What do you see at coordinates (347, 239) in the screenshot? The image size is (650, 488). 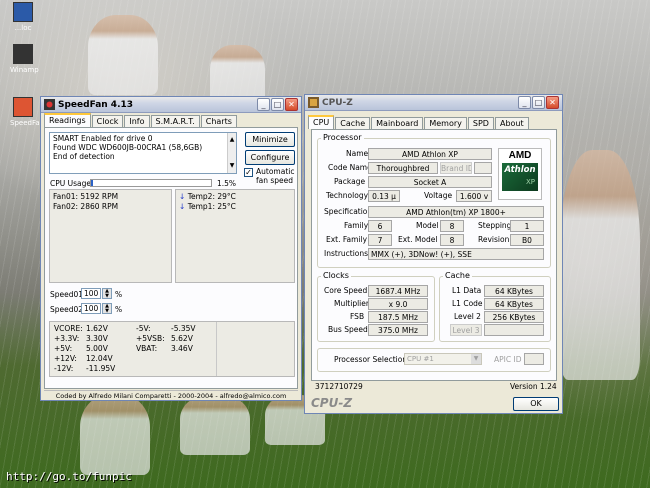 I see `ext-family-label: Ext. Family` at bounding box center [347, 239].